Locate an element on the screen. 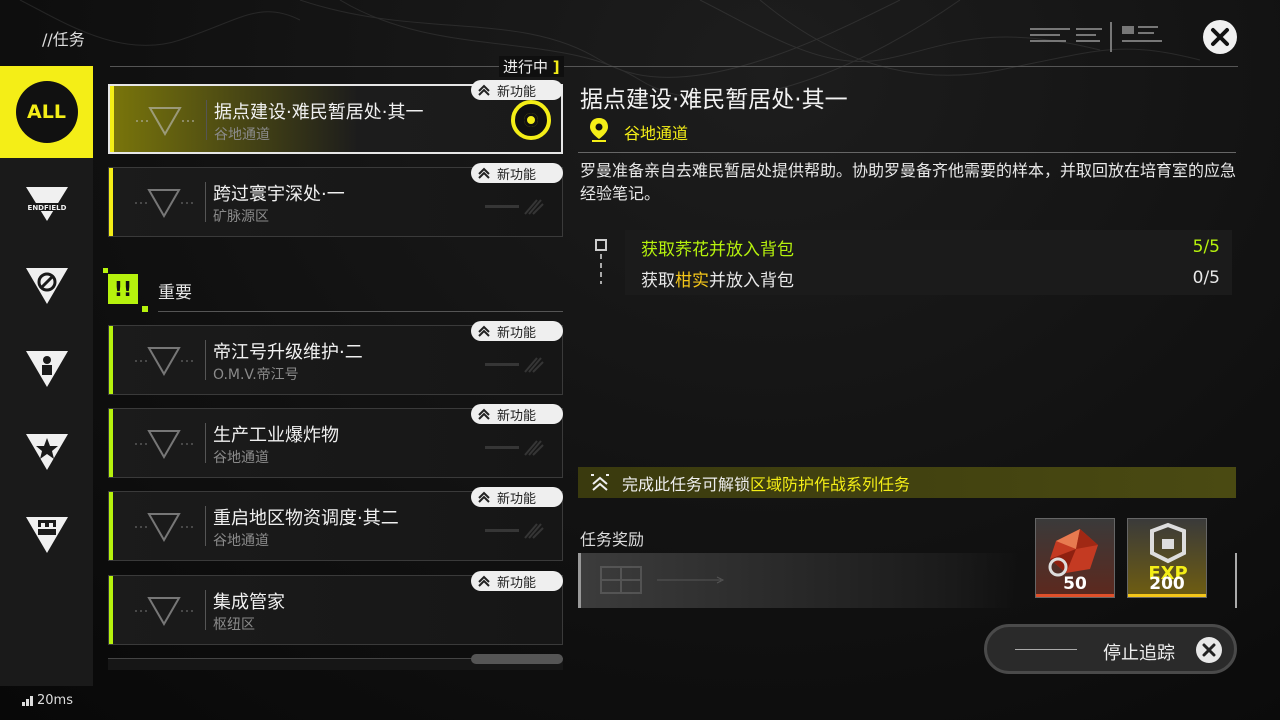 This screenshot has width=1280, height=720. section-divider is located at coordinates (360, 311).